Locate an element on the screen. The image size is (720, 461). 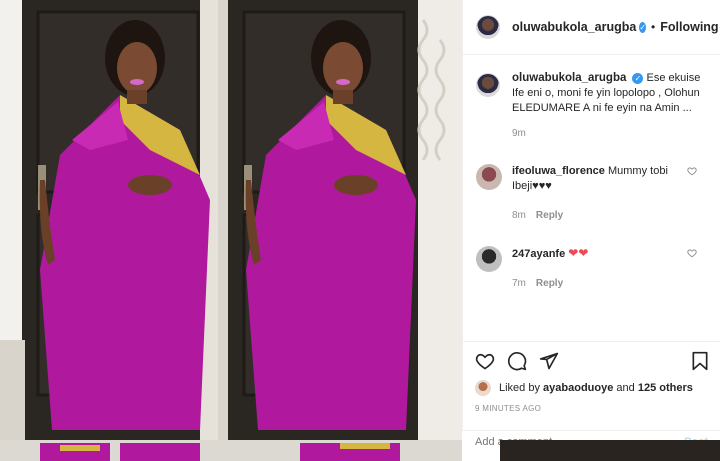
likes-summary: Liked by ayabaoduoye and 125 others is located at coordinates (592, 388).